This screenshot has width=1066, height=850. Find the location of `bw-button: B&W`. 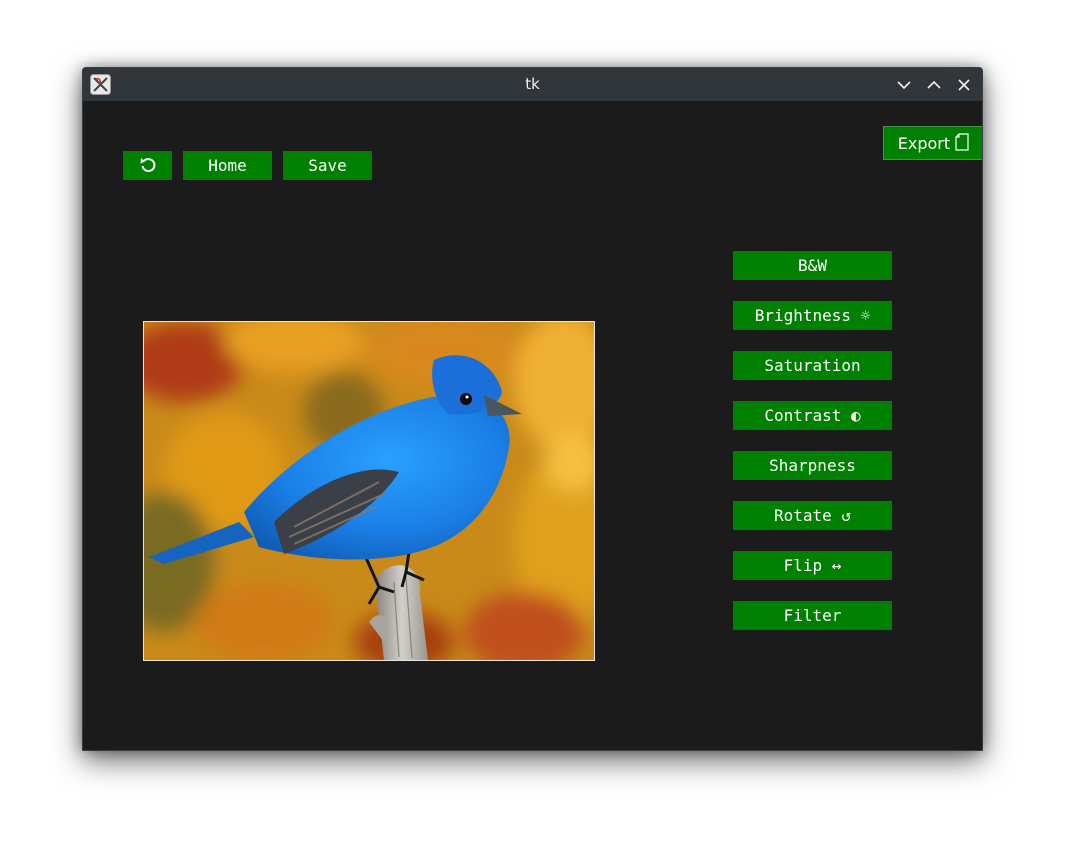

bw-button: B&W is located at coordinates (812, 265).